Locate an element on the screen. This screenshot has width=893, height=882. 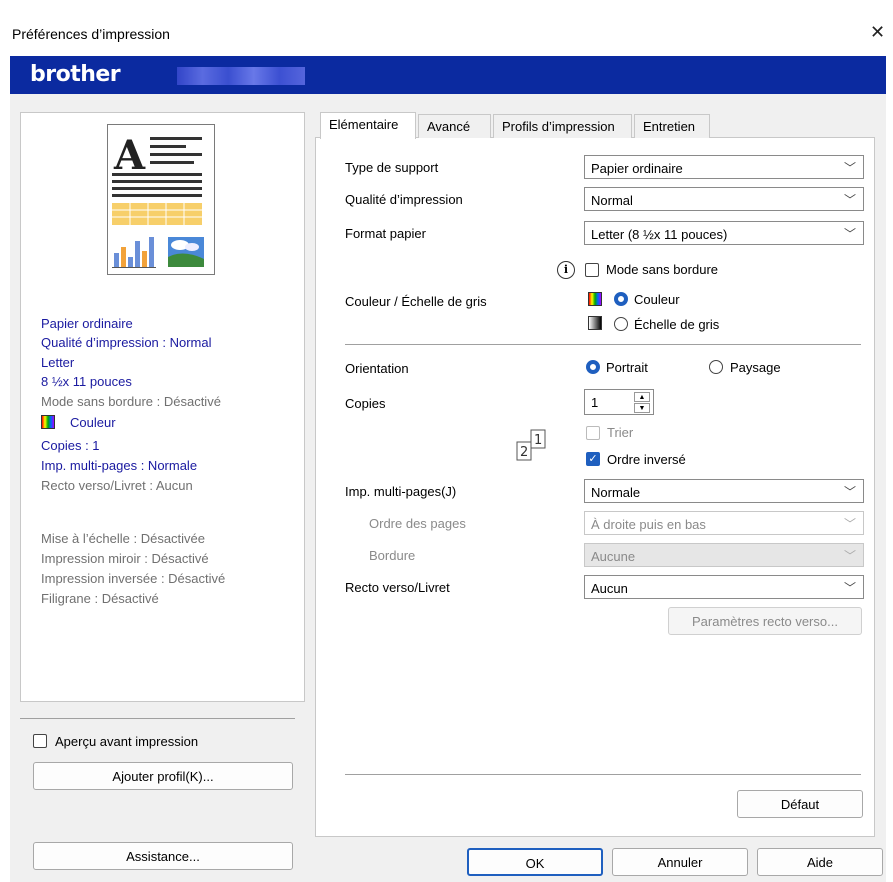
cancel-button: Annuler is located at coordinates (680, 862).